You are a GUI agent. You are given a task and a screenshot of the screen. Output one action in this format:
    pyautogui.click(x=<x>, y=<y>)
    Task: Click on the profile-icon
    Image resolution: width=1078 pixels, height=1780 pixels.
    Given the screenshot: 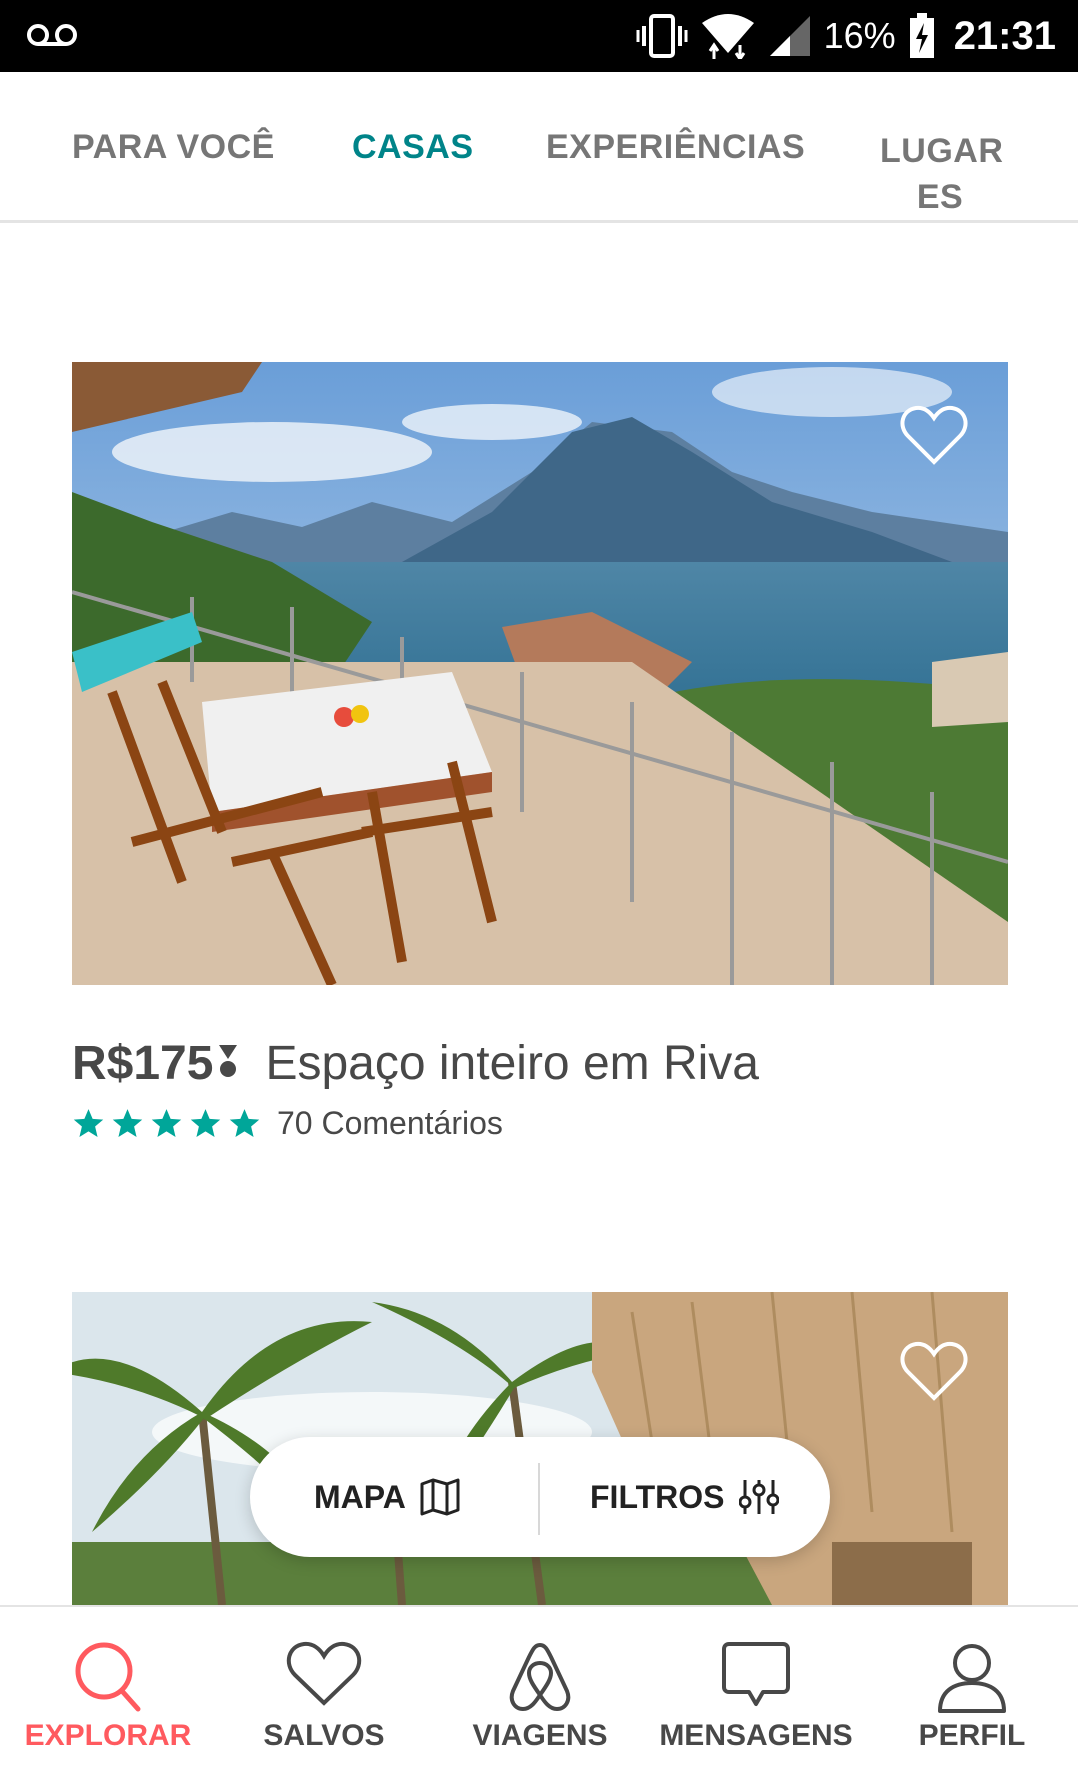 What is the action you would take?
    pyautogui.click(x=972, y=1678)
    